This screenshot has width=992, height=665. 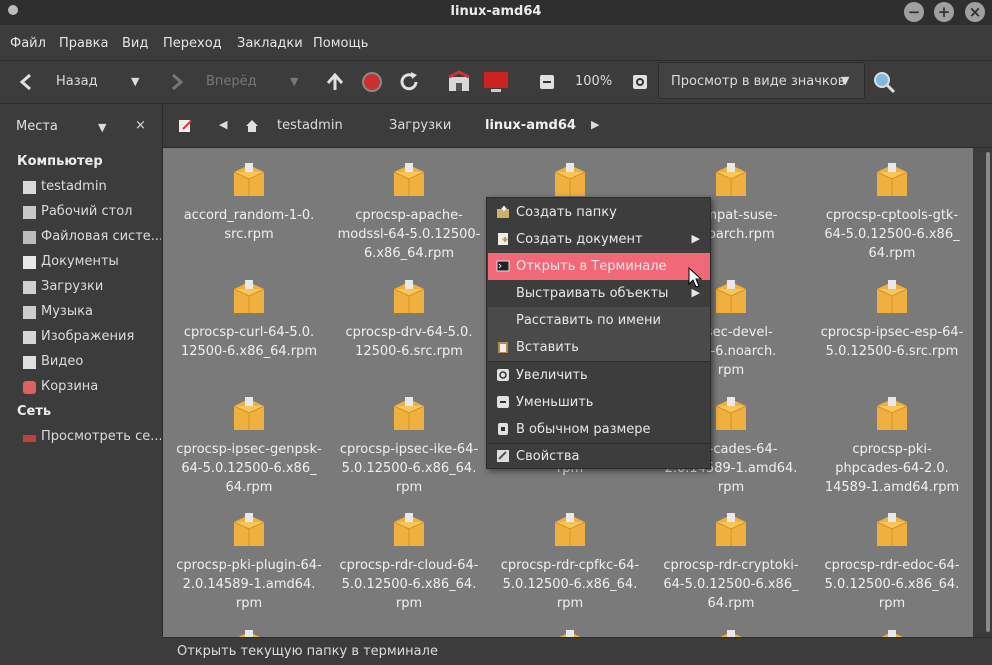 I want to click on edit-path-icon, so click(x=185, y=125).